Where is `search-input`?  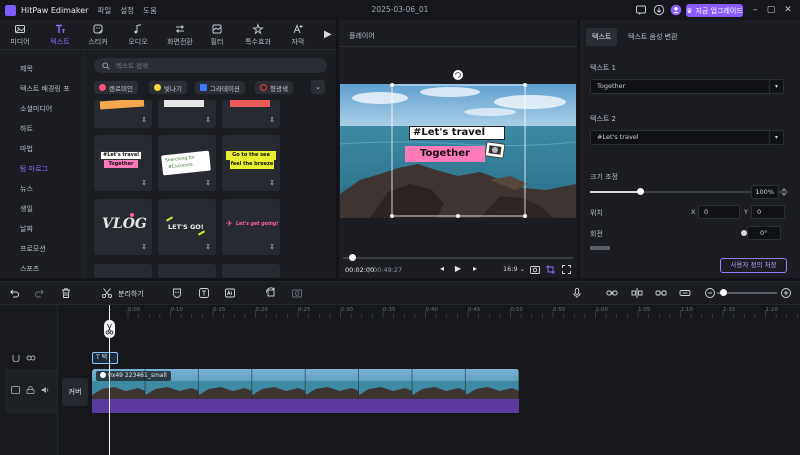 search-input is located at coordinates (216, 65).